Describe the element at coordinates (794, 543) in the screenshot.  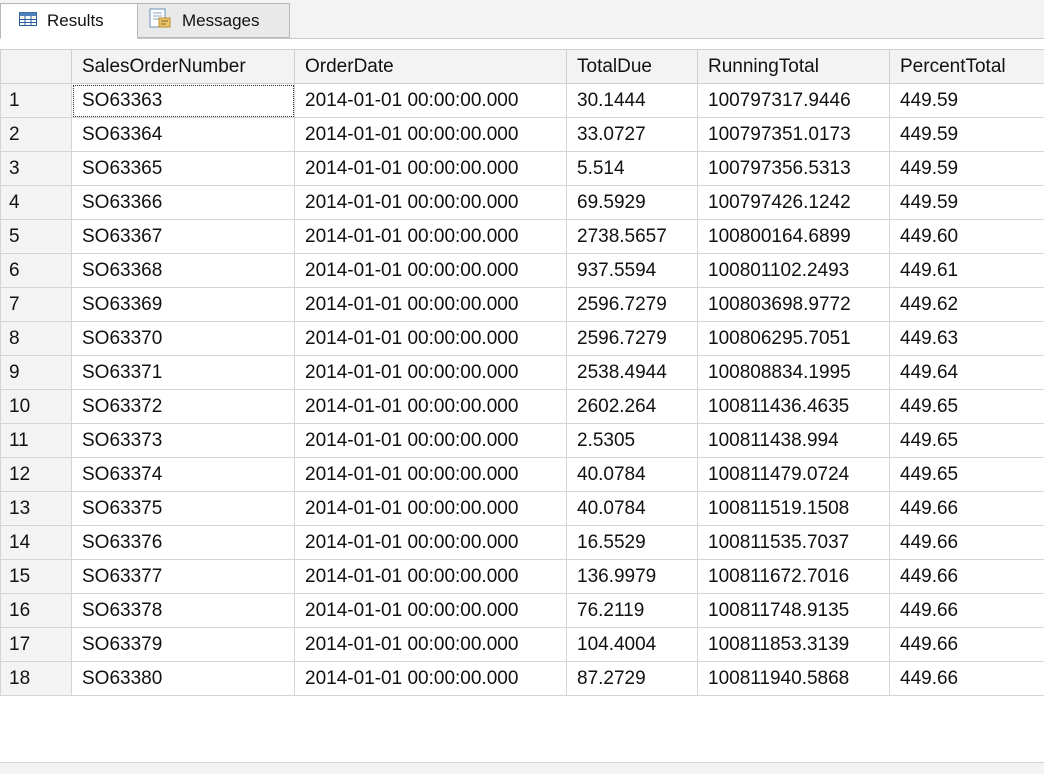
I see `cell-runningtotal: 100811535.7037` at that location.